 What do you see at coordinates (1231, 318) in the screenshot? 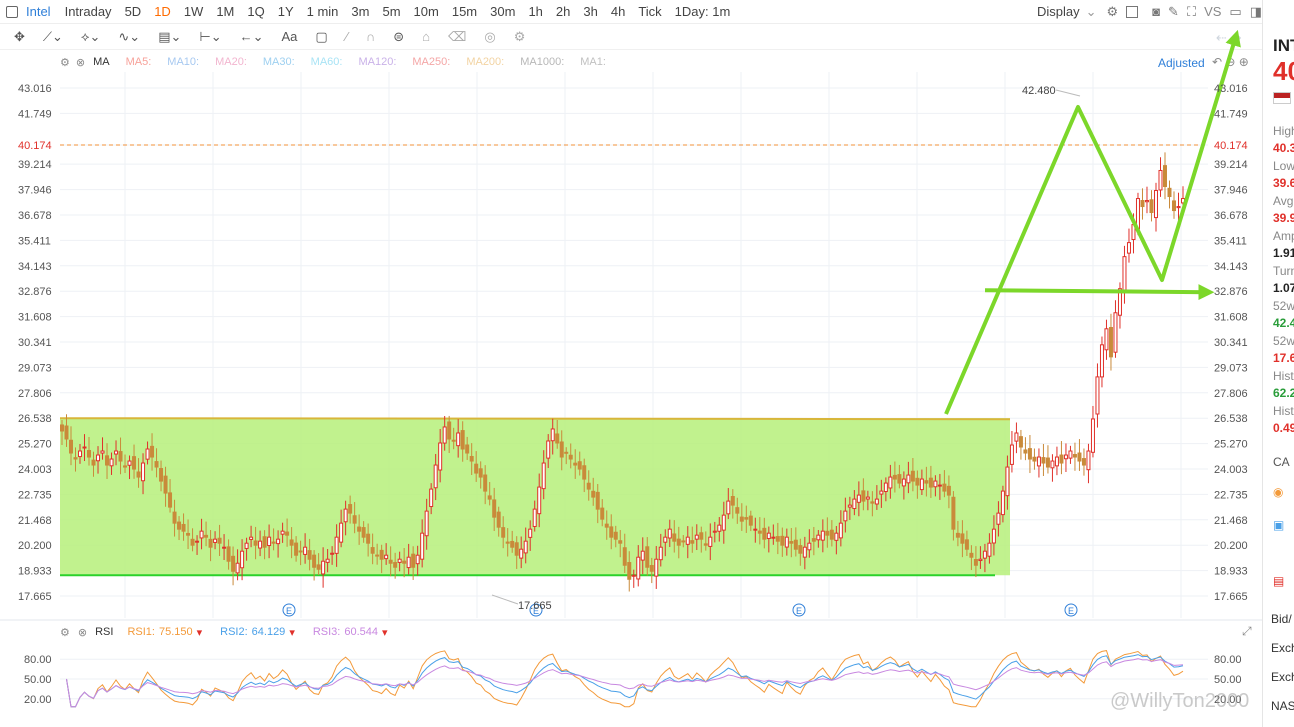
I see `y-tick-label: 31.608` at bounding box center [1231, 318].